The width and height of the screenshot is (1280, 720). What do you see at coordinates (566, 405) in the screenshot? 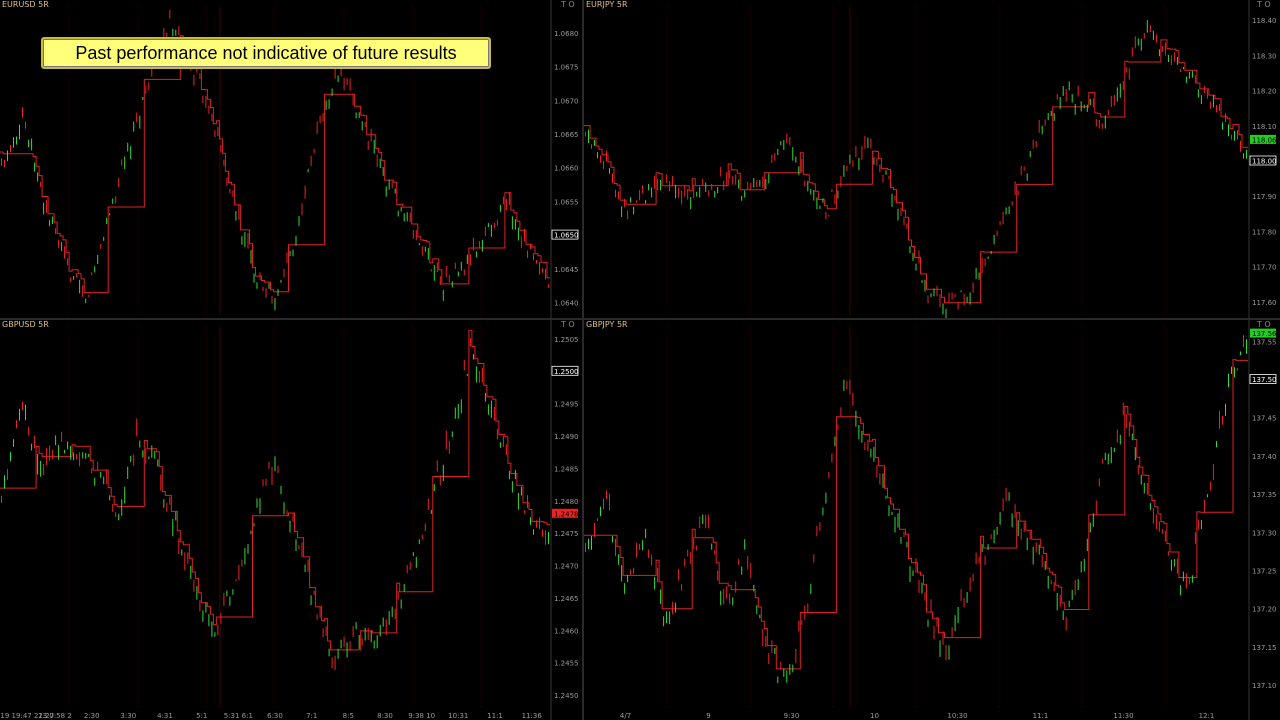
I see `y-tick-label: 1.2495` at bounding box center [566, 405].